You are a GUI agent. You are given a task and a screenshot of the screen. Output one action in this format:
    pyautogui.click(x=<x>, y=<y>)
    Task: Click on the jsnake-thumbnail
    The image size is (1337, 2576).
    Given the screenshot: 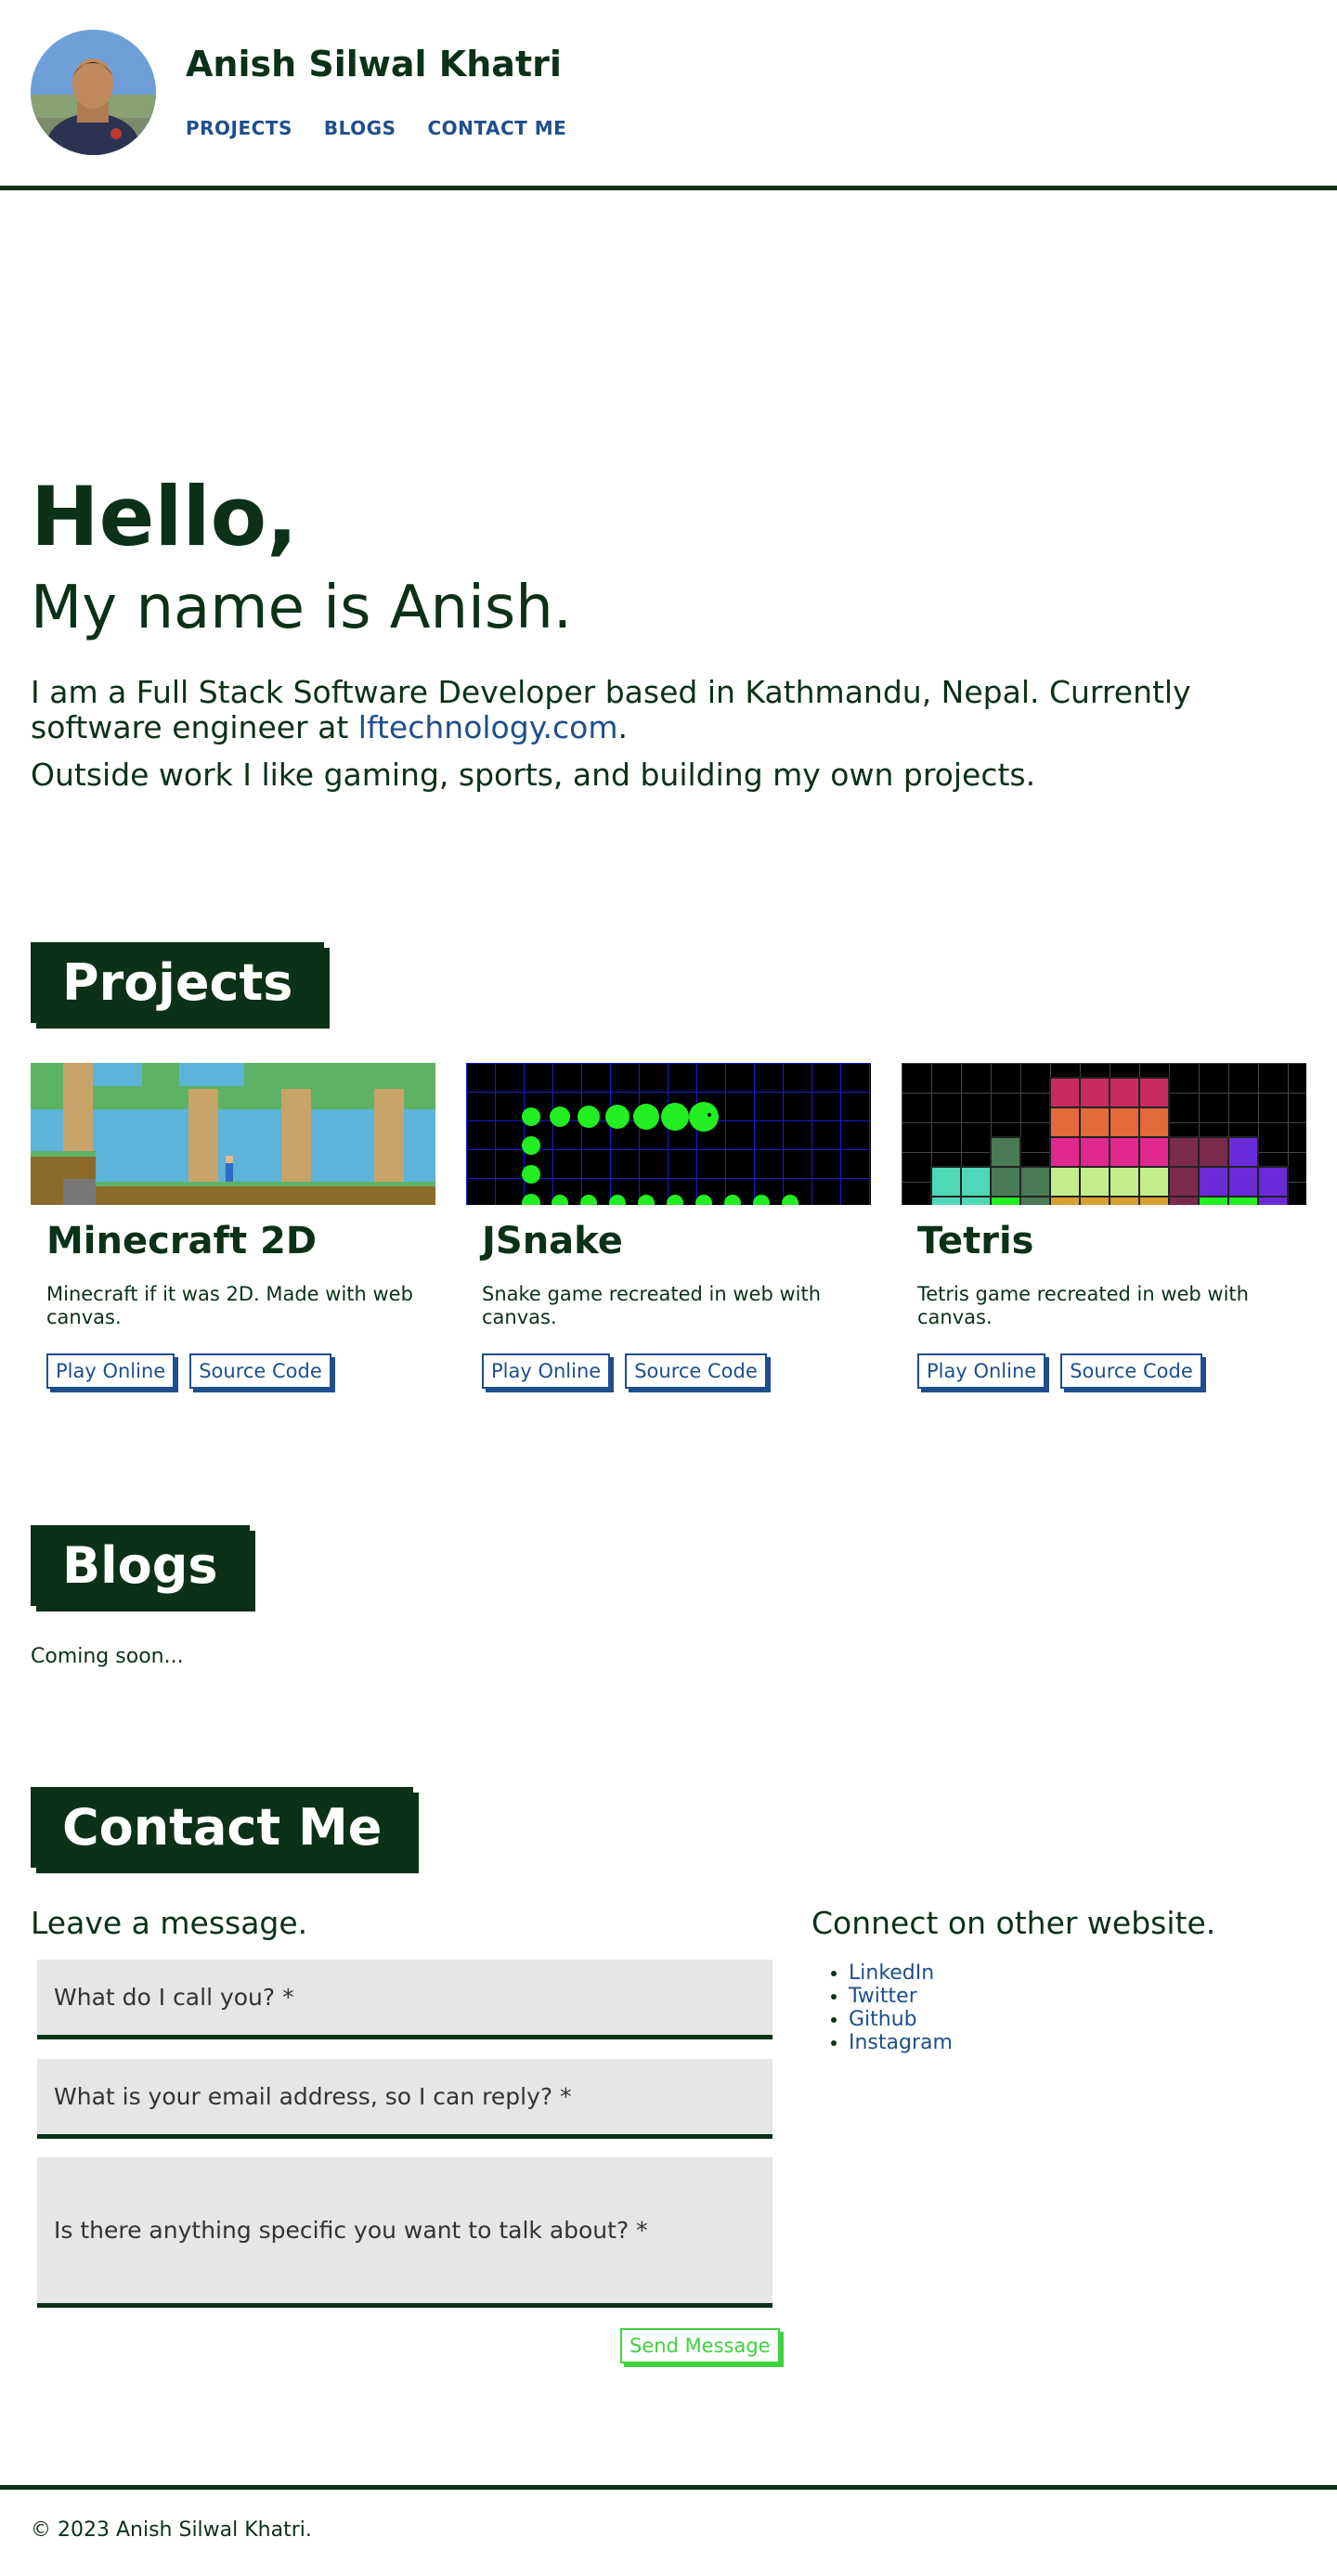 What is the action you would take?
    pyautogui.click(x=668, y=1134)
    